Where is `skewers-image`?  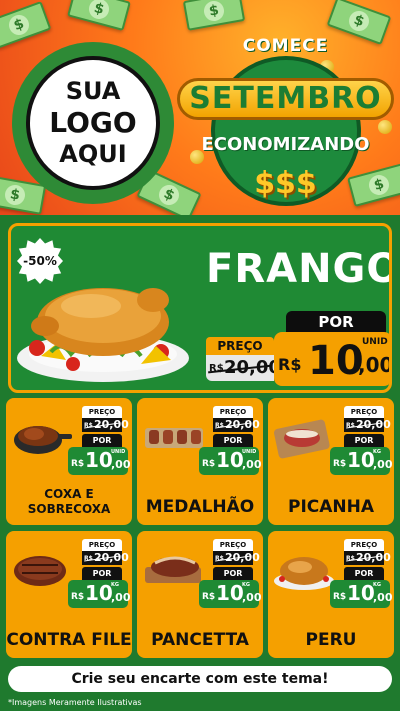 skewers-image is located at coordinates (174, 438).